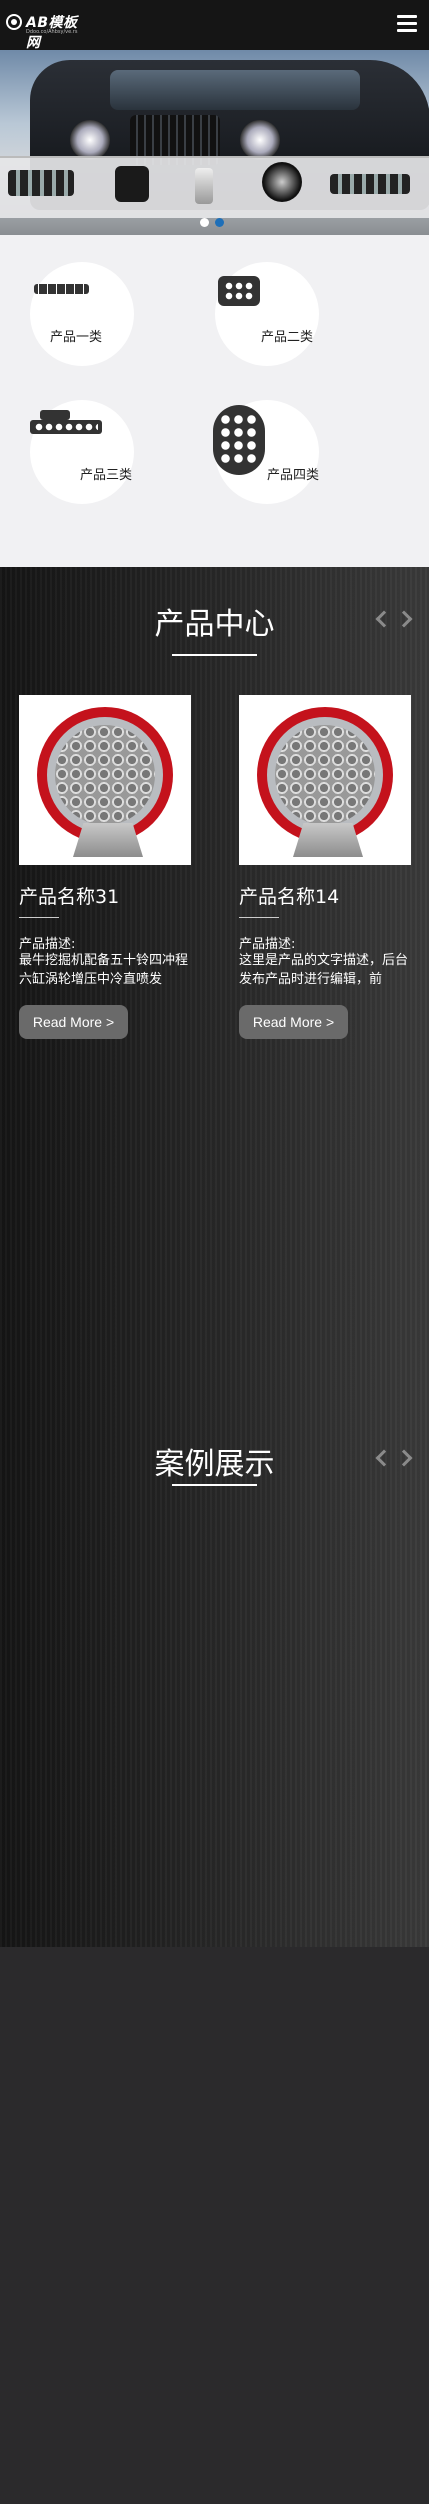 The image size is (429, 2504). What do you see at coordinates (214, 142) in the screenshot?
I see `hero-banner` at bounding box center [214, 142].